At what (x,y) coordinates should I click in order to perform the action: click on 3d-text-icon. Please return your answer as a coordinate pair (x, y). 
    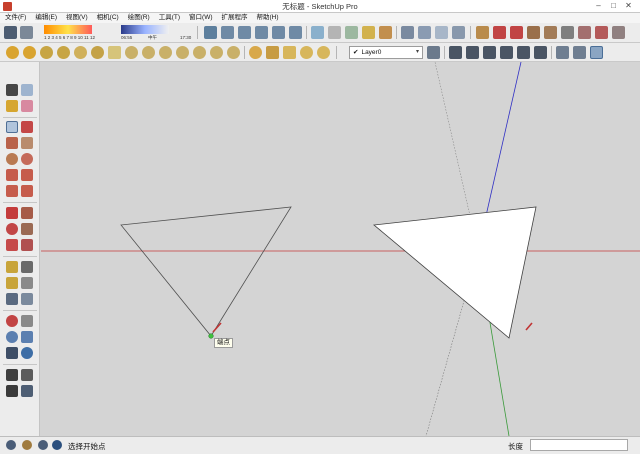
    Looking at the image, I should click on (27, 299).